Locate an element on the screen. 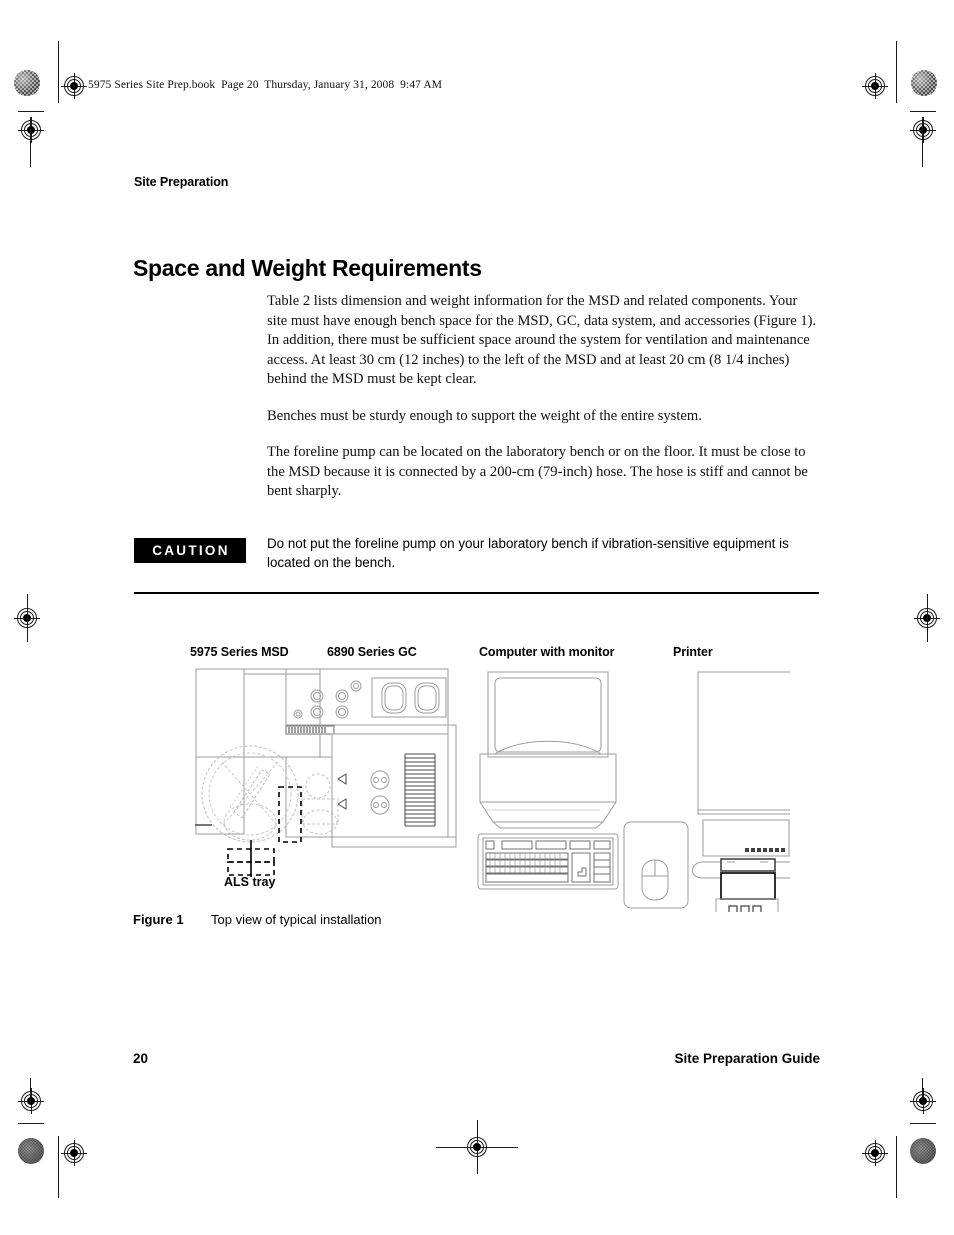  registration-target-upper-left is located at coordinates (31, 130).